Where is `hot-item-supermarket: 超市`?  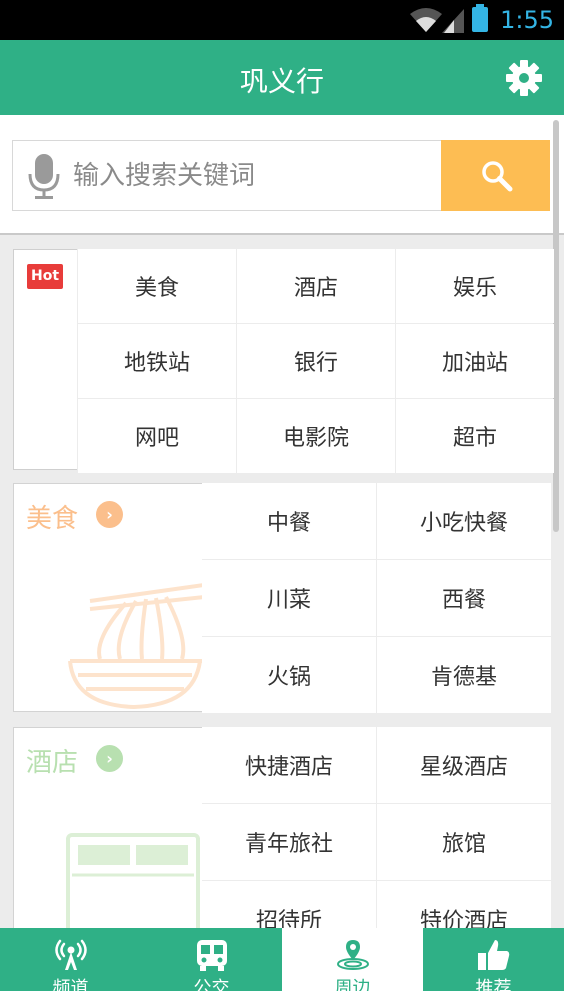
hot-item-supermarket: 超市 is located at coordinates (475, 436).